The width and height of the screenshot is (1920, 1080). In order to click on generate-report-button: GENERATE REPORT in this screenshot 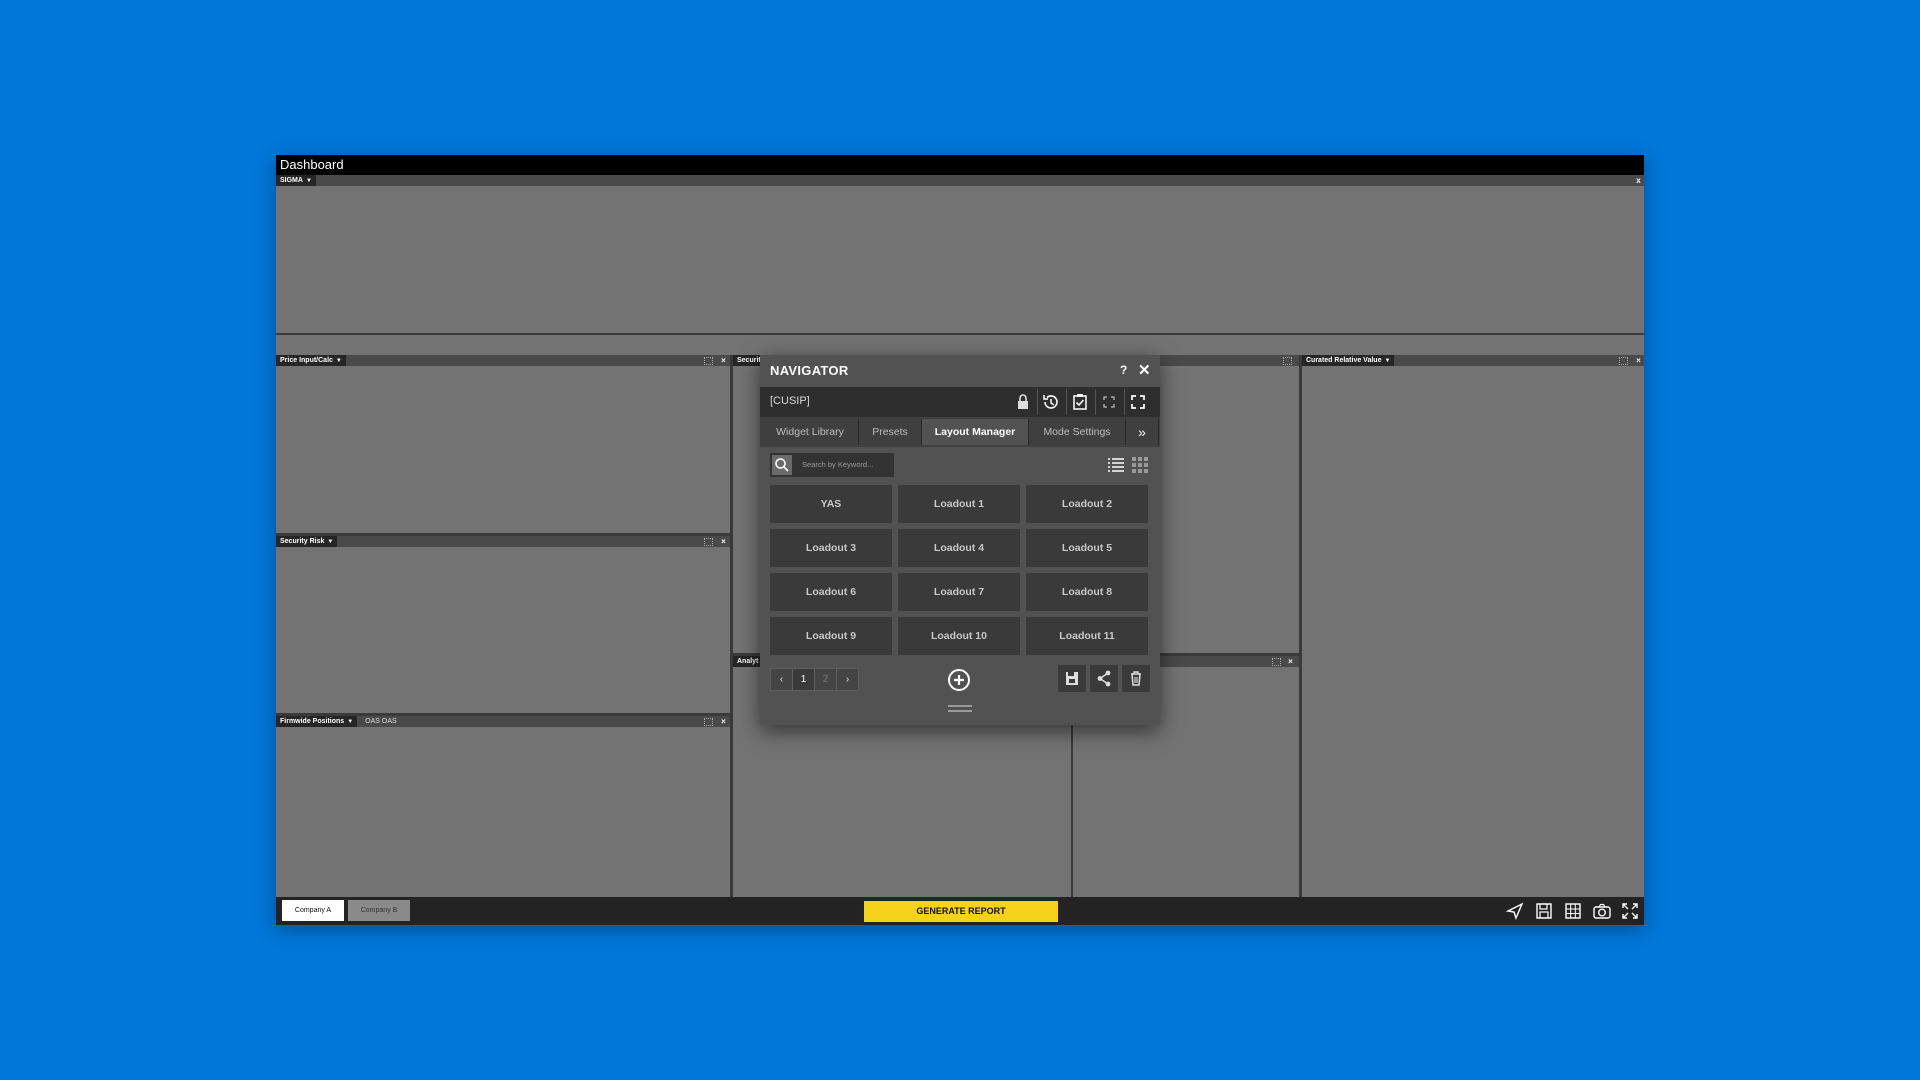, I will do `click(961, 911)`.